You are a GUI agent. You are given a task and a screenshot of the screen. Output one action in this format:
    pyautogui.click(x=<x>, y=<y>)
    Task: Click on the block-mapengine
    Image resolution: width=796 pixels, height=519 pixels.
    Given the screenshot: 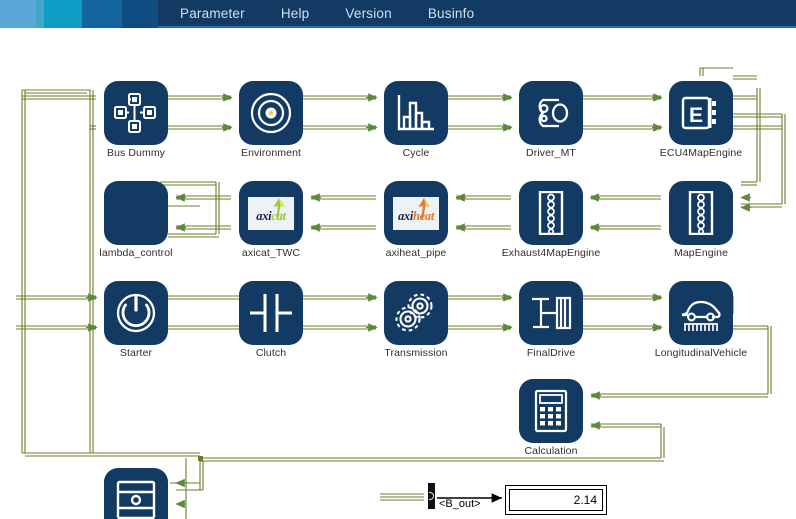 What is the action you would take?
    pyautogui.click(x=701, y=213)
    